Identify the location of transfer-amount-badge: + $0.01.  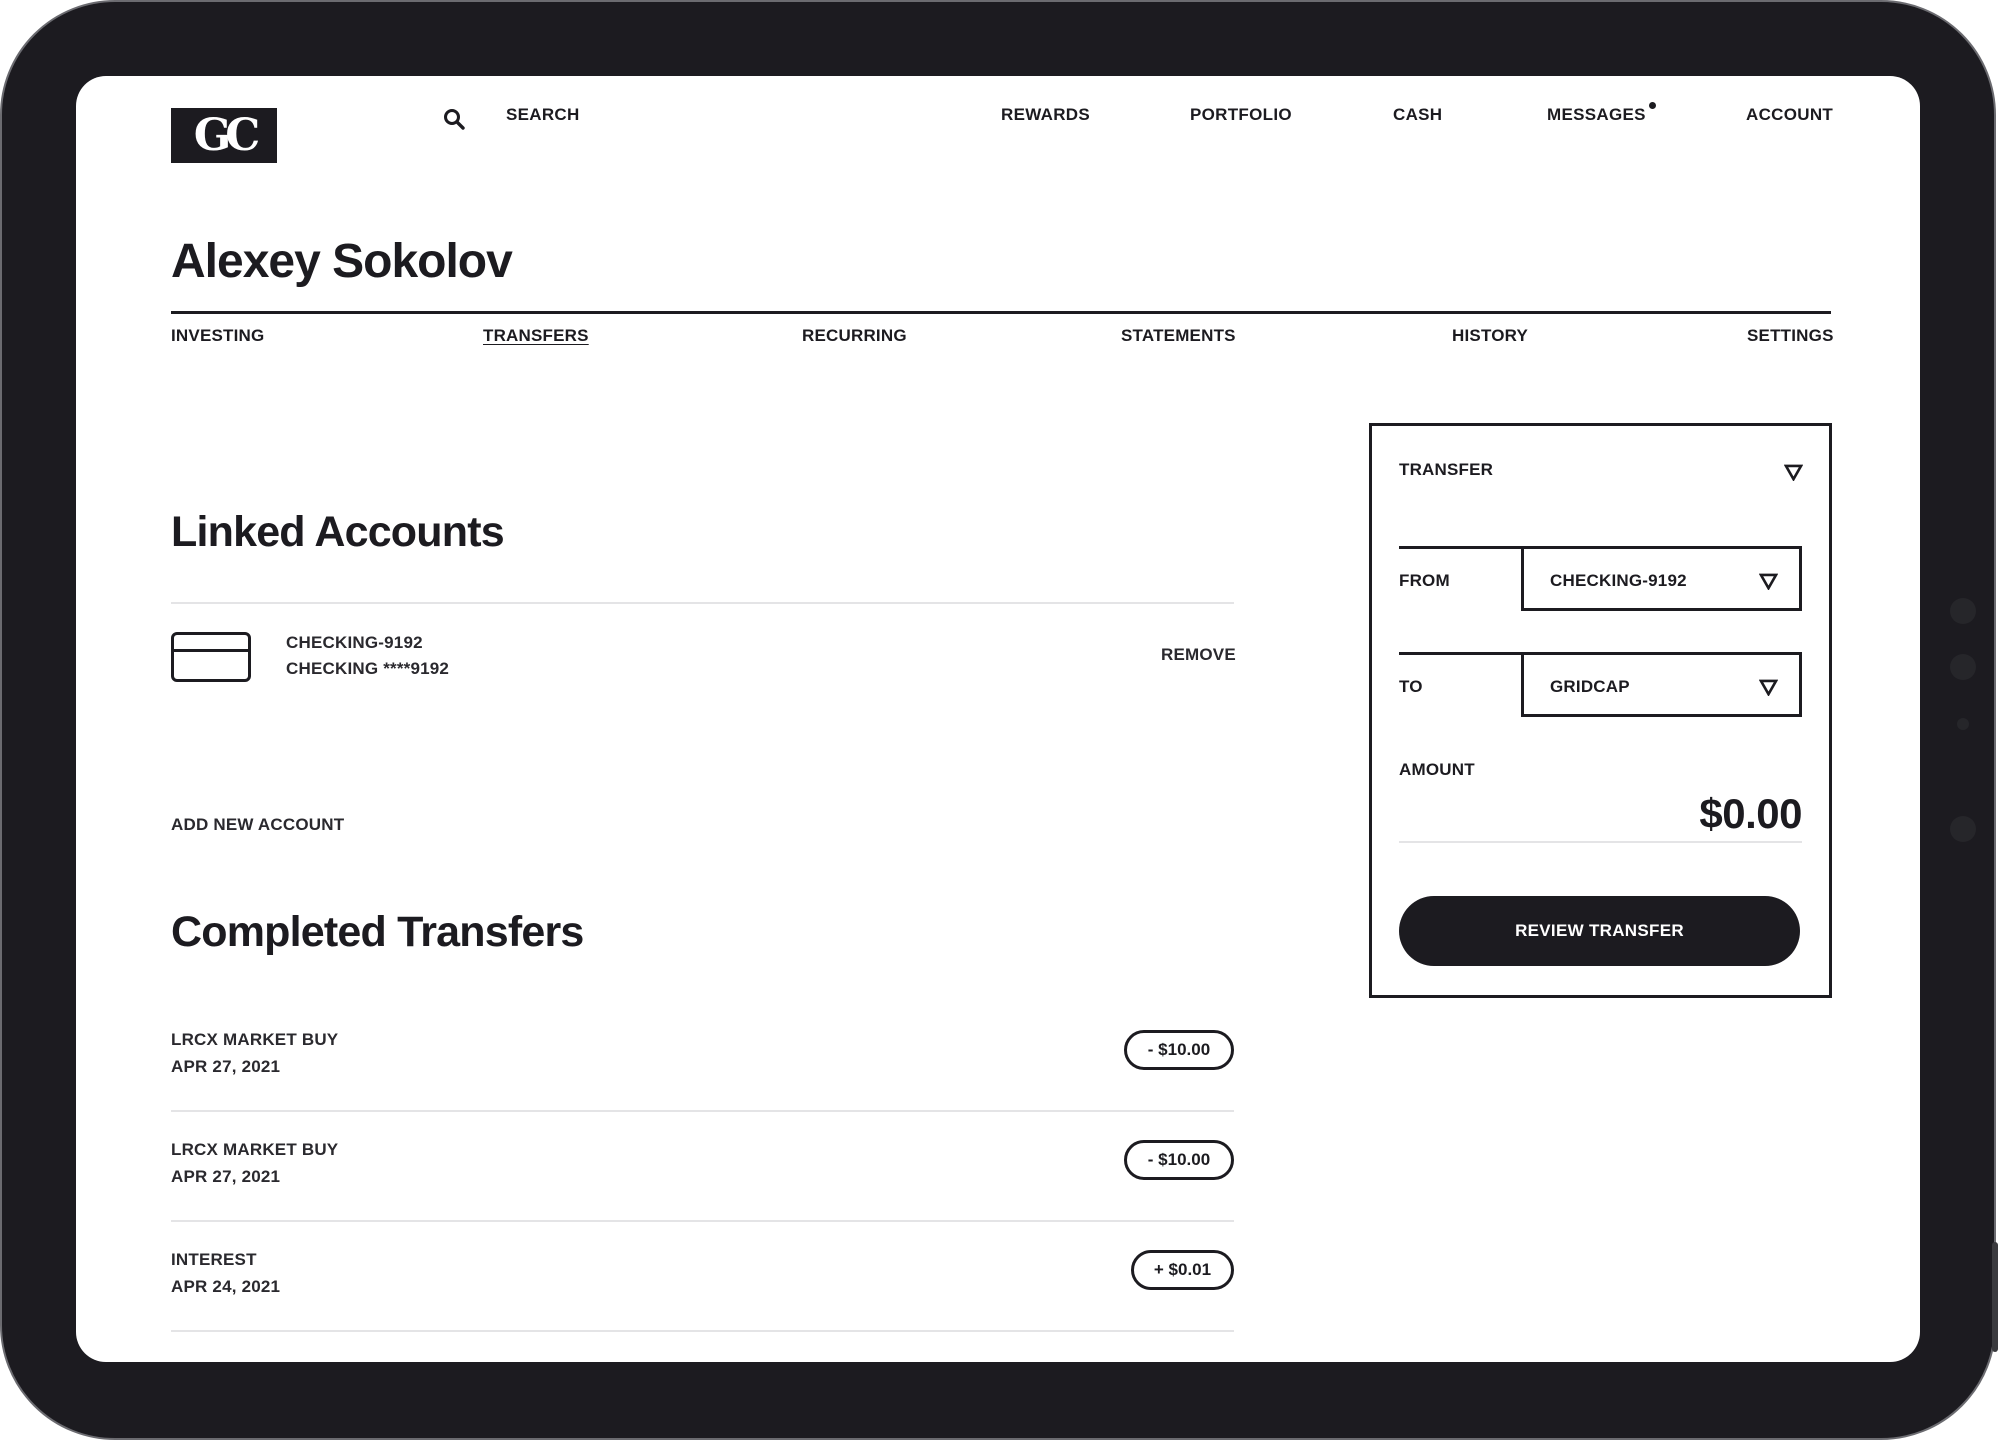
(1182, 1270).